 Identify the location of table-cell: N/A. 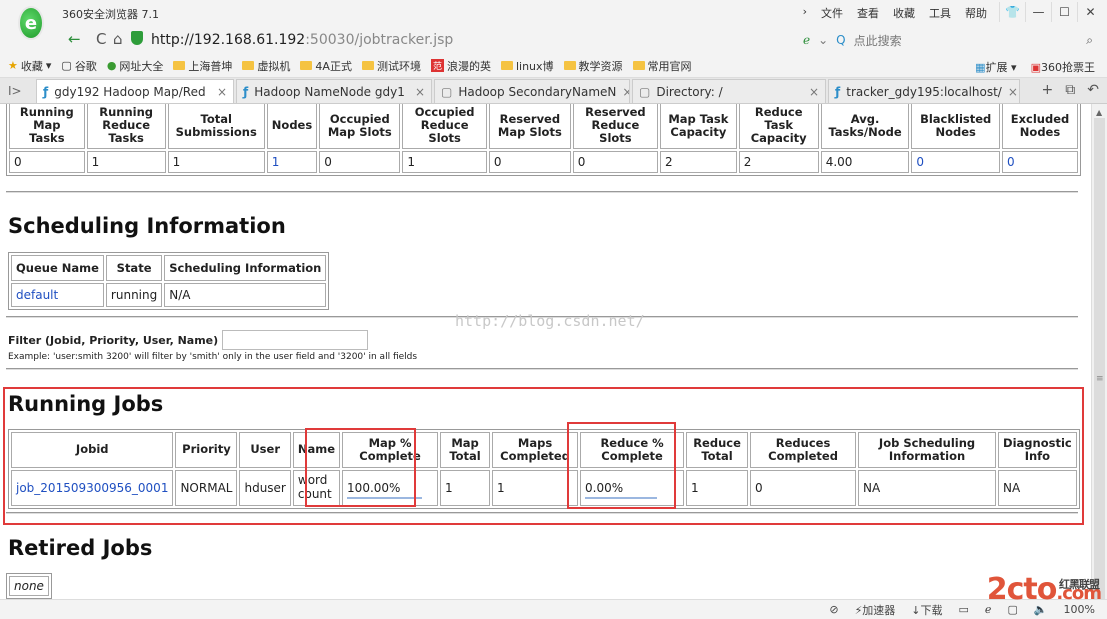
(245, 295).